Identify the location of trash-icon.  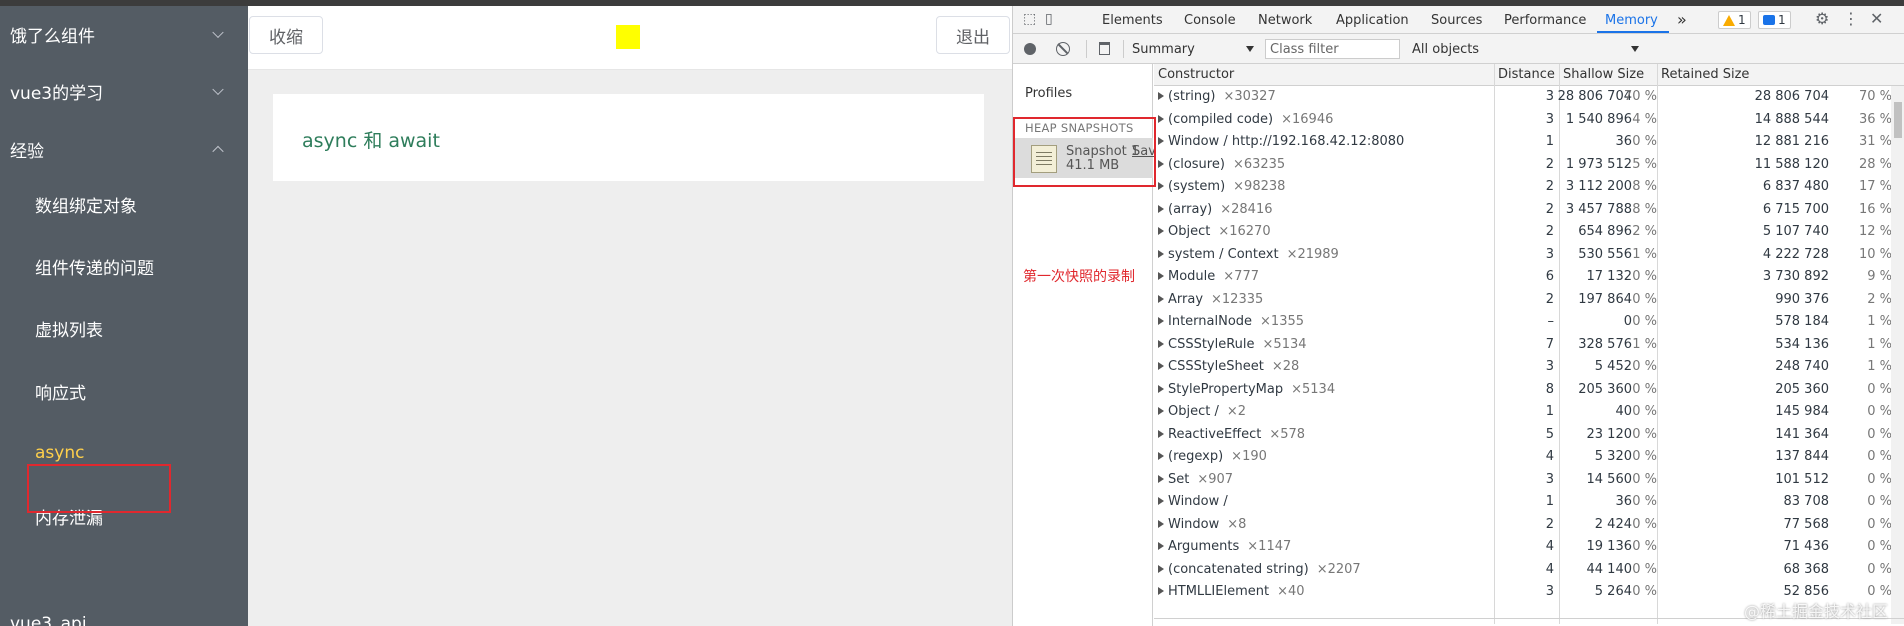
(1104, 48).